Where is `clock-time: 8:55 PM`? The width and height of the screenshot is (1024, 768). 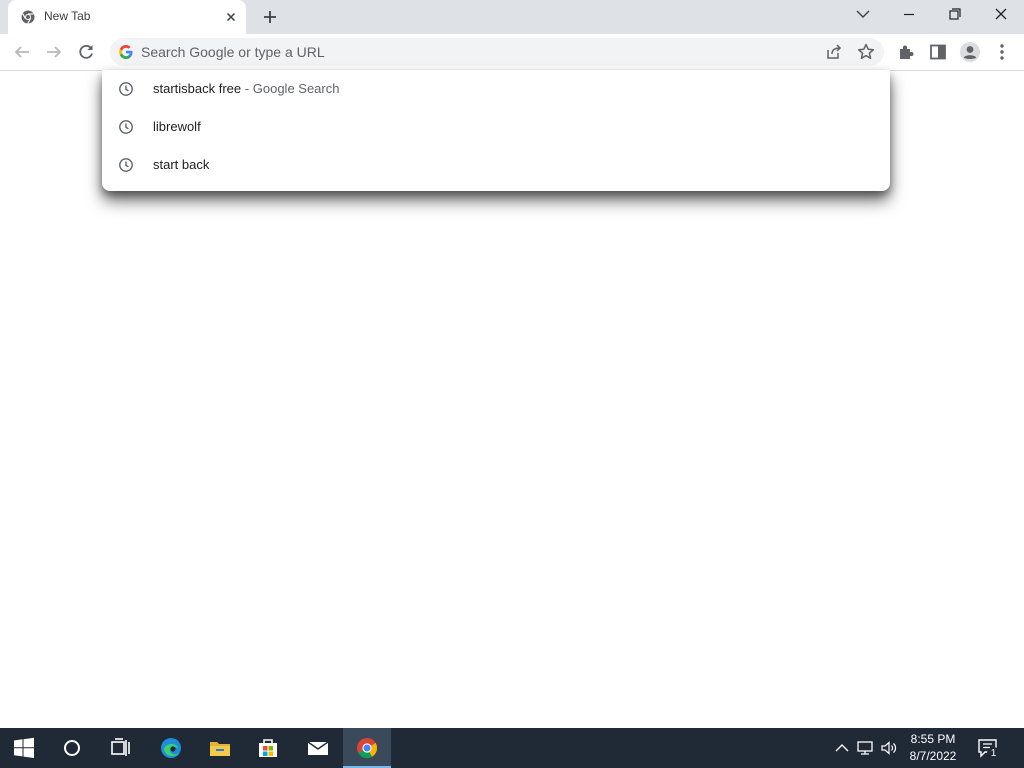 clock-time: 8:55 PM is located at coordinates (933, 739).